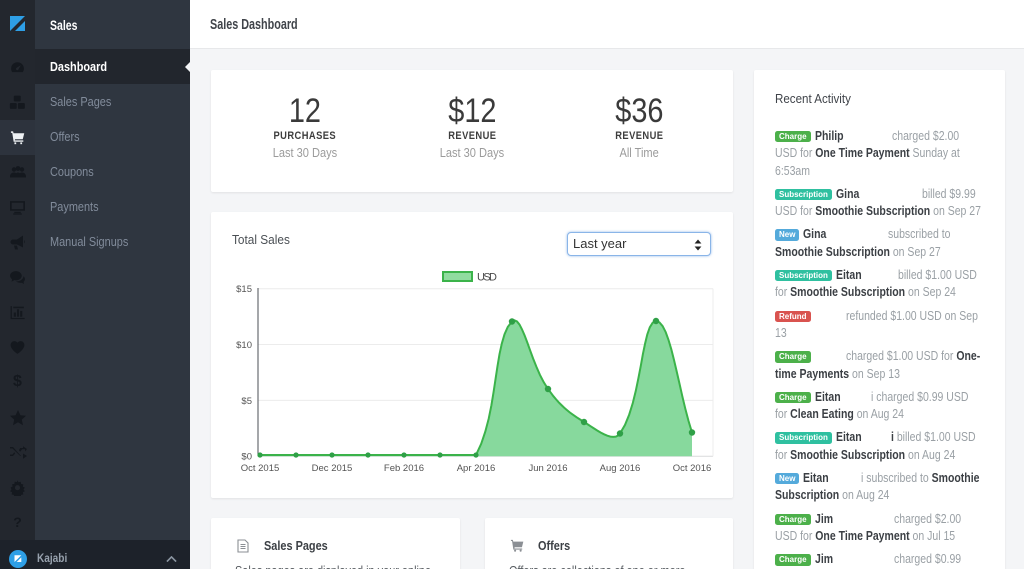 The height and width of the screenshot is (569, 1024). What do you see at coordinates (246, 401) in the screenshot?
I see `svg-text: $5` at bounding box center [246, 401].